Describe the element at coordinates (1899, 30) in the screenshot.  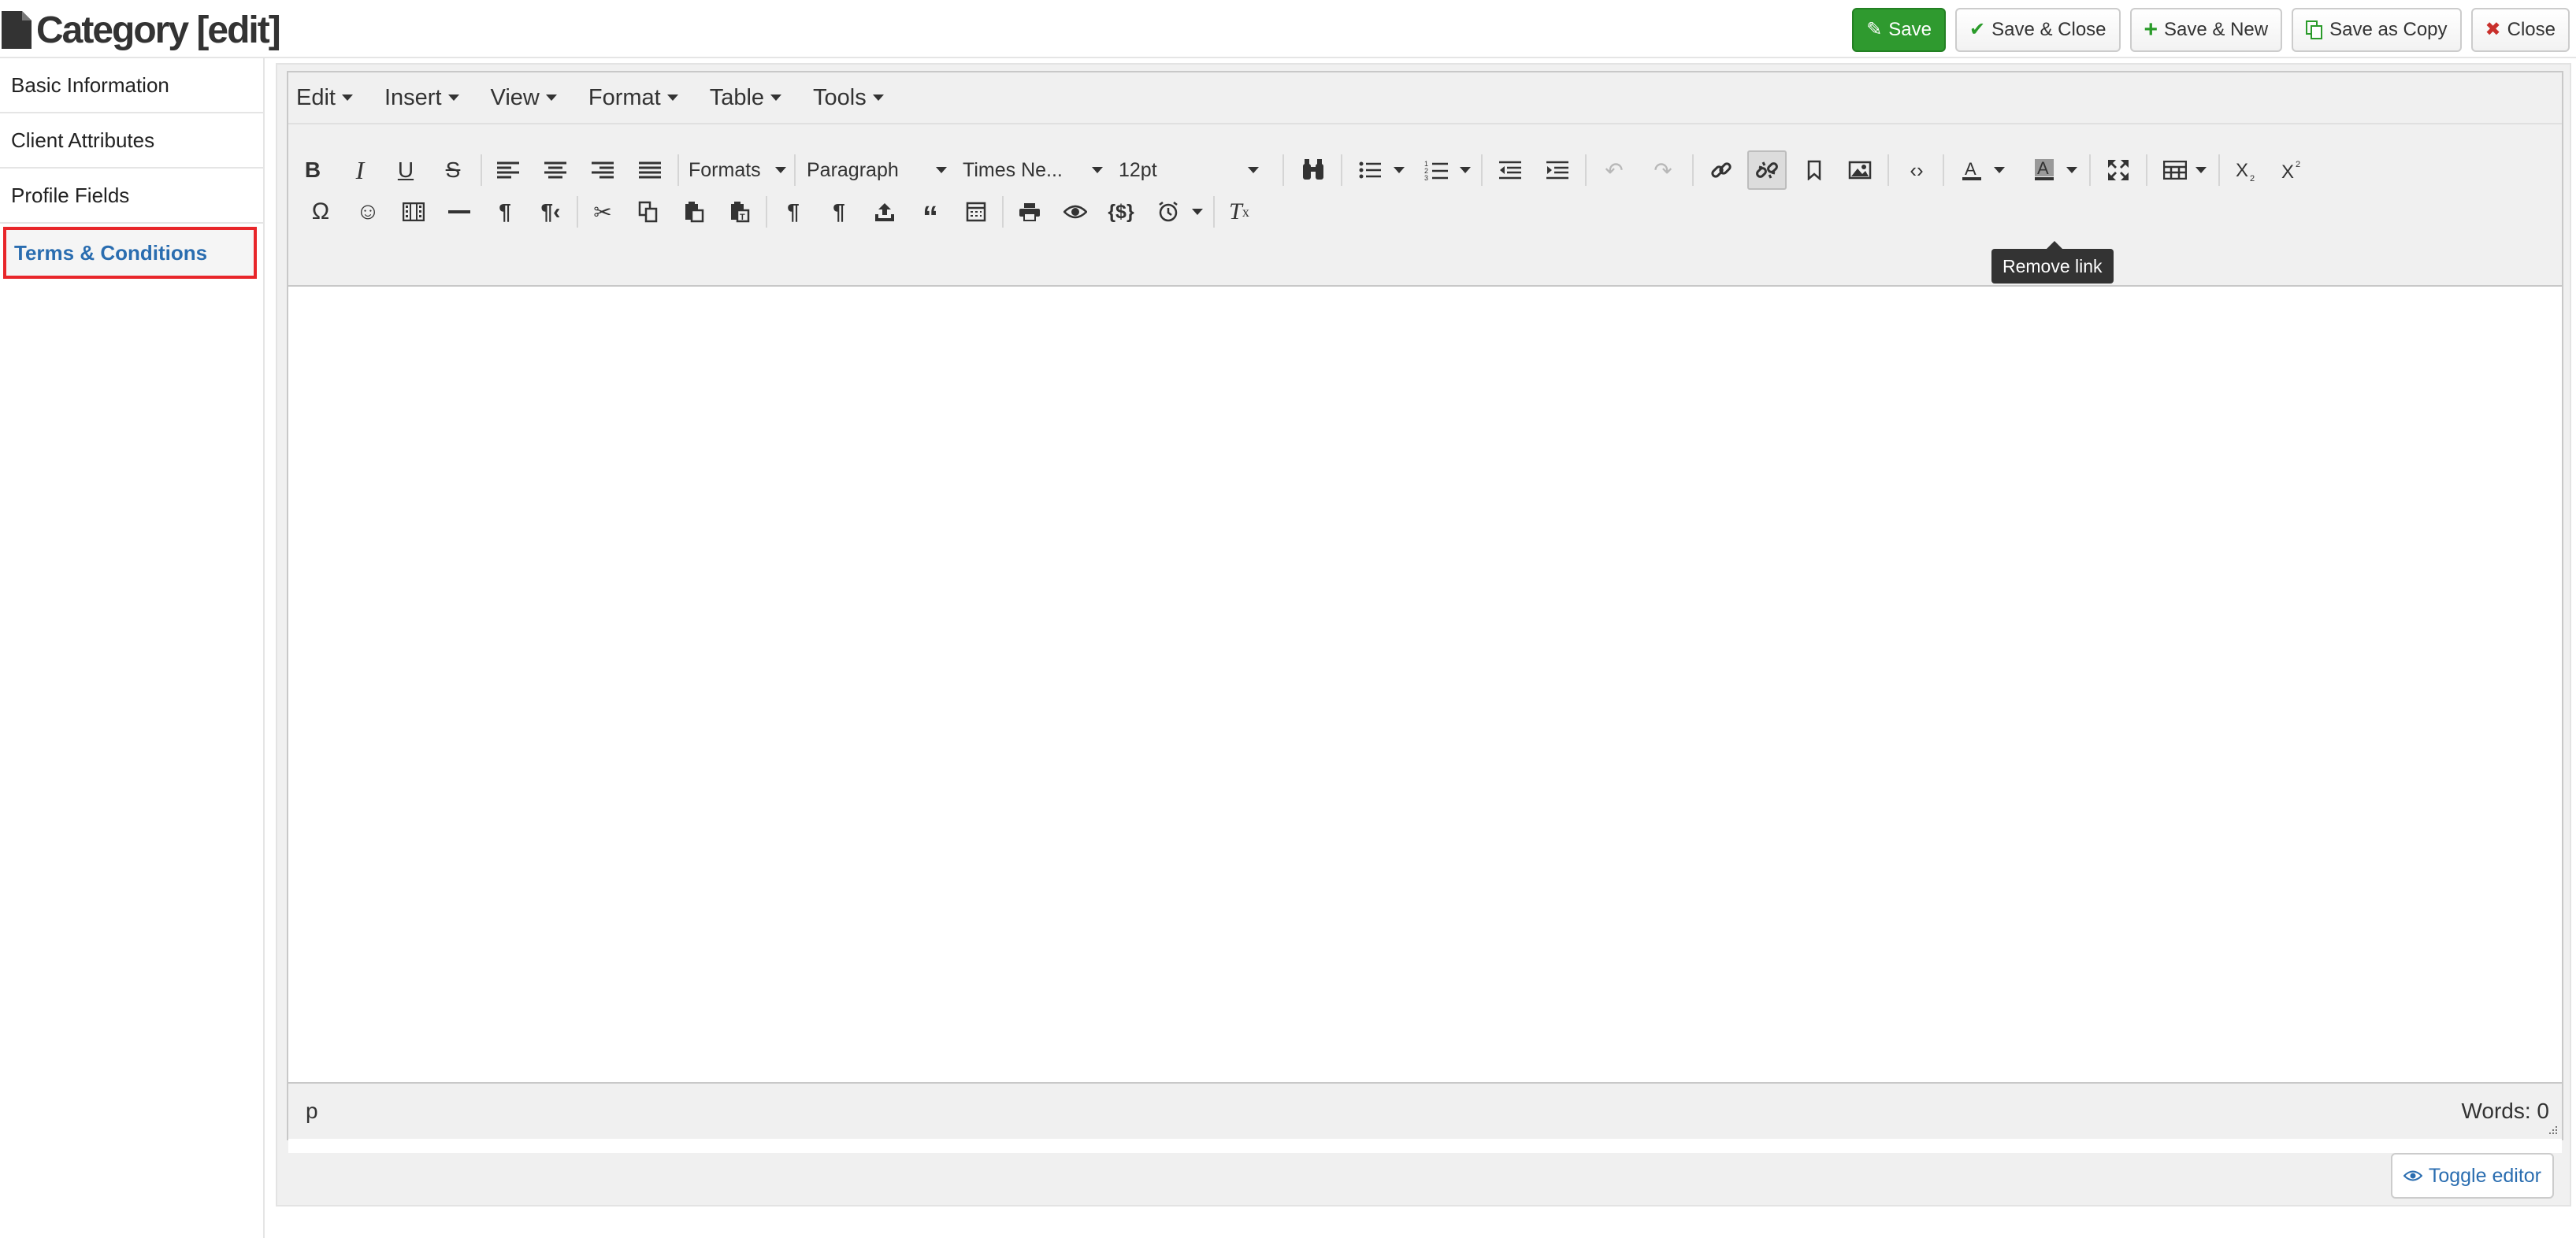
I see `save-button: ✎ Save` at that location.